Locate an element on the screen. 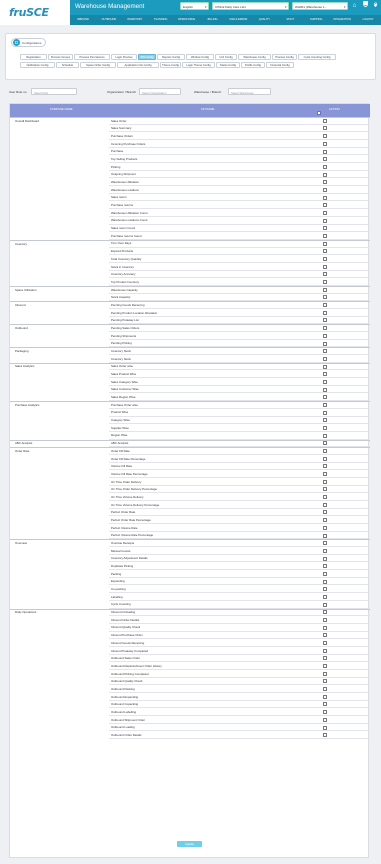  brand-logo: fruSCE is located at coordinates (29, 12).